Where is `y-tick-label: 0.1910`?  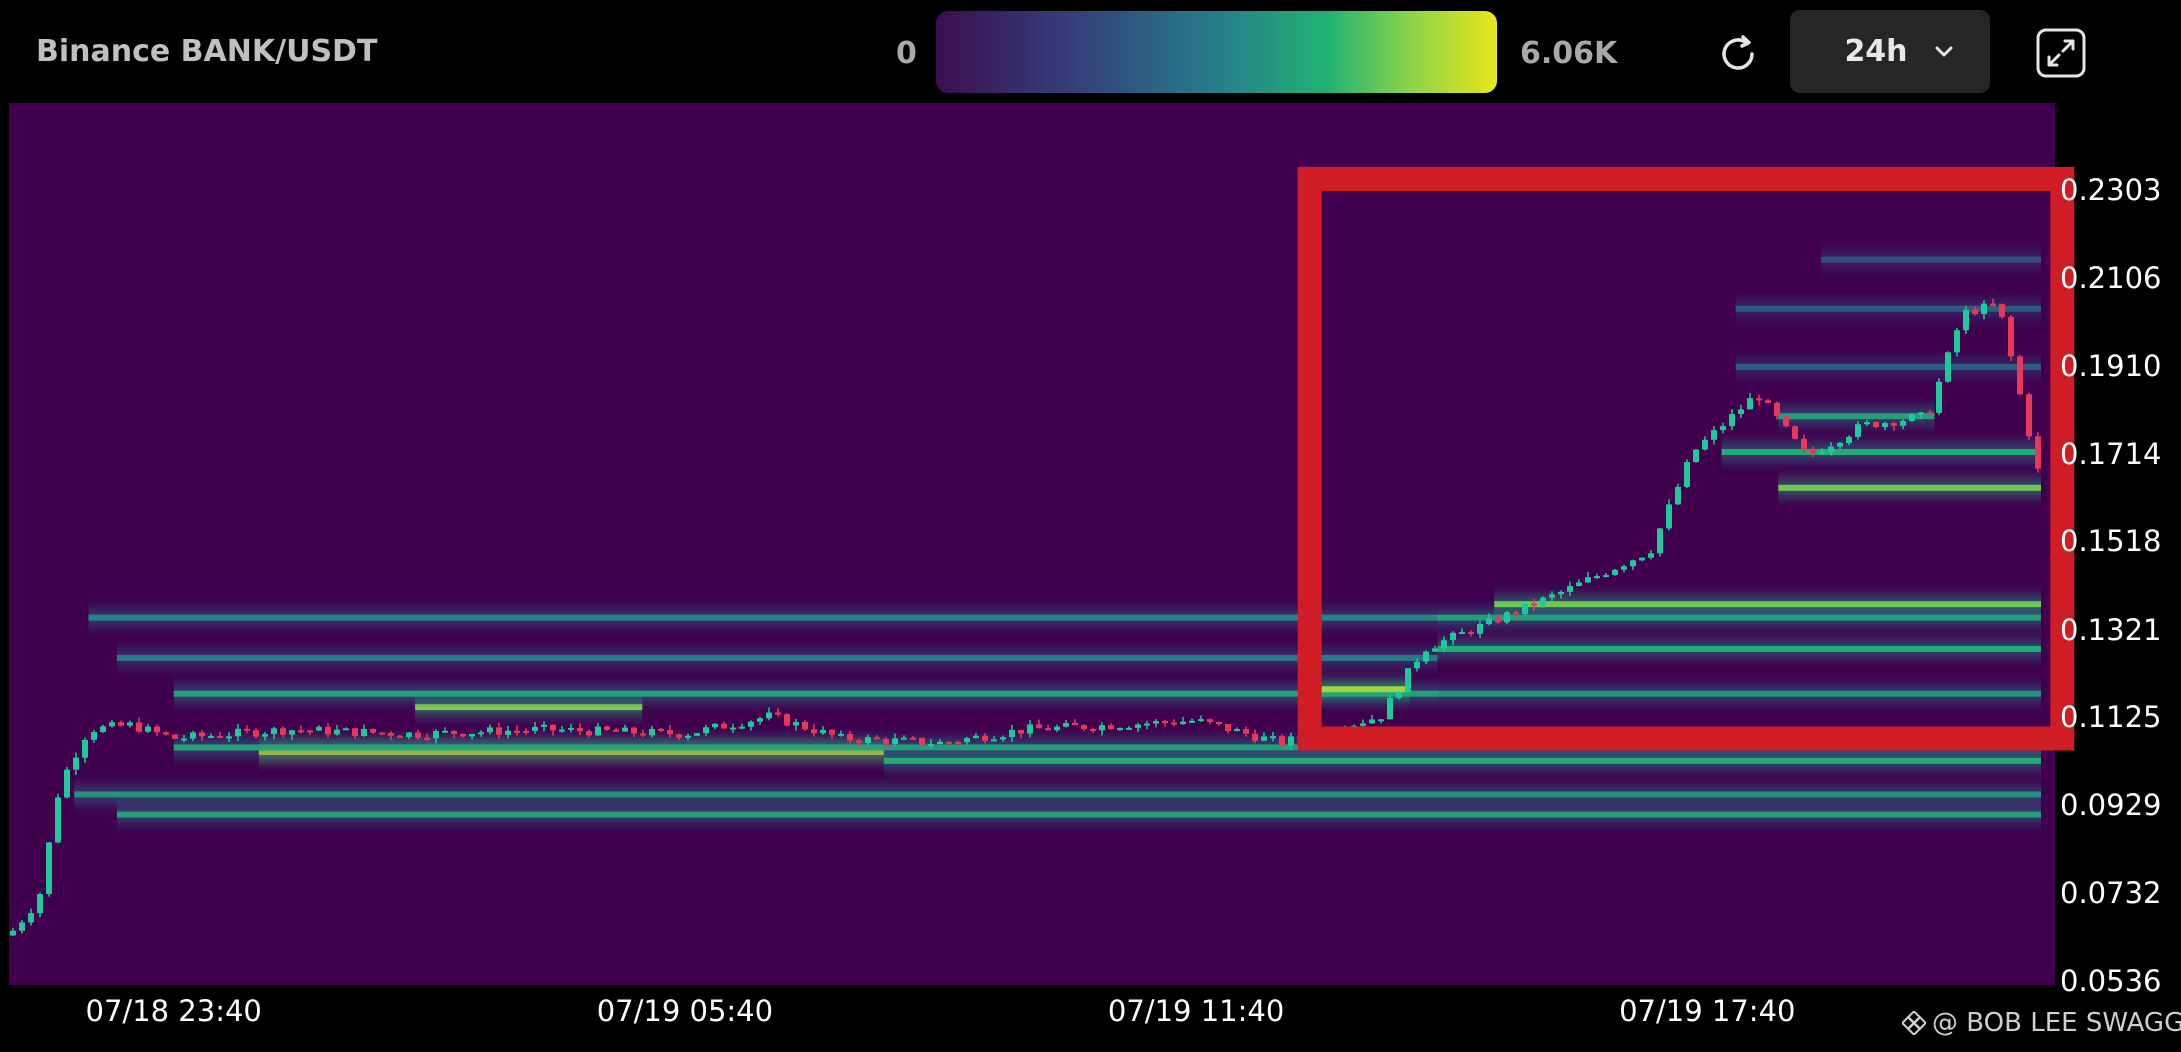 y-tick-label: 0.1910 is located at coordinates (2111, 365).